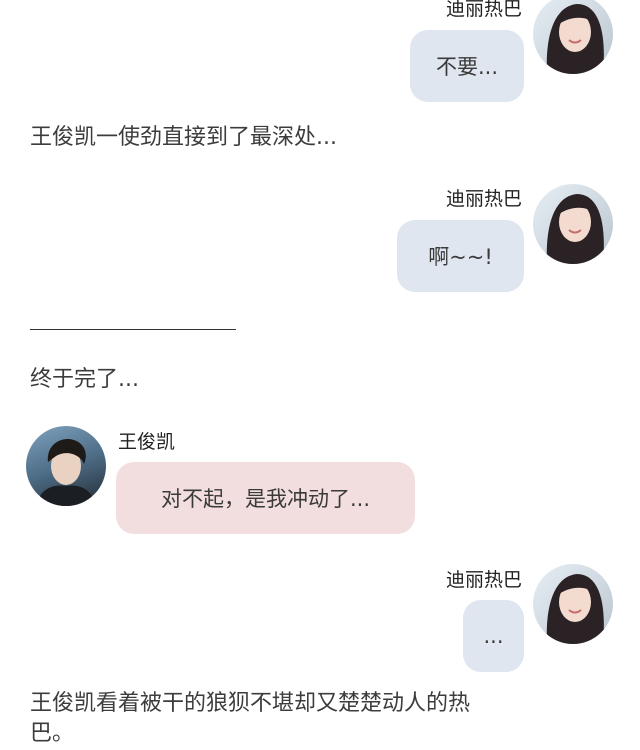 The height and width of the screenshot is (750, 640). What do you see at coordinates (52, 733) in the screenshot?
I see `narration-text: 巴。` at bounding box center [52, 733].